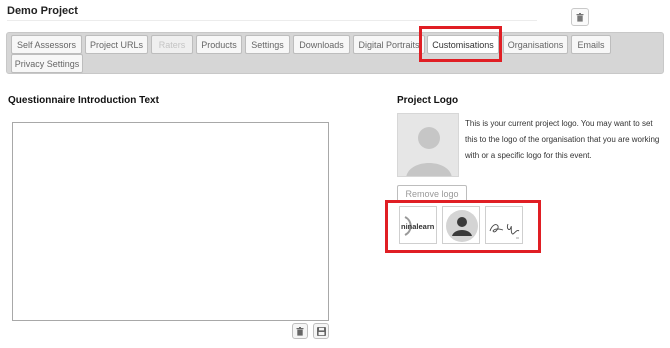 This screenshot has height=348, width=670. Describe the element at coordinates (321, 44) in the screenshot. I see `tab-downloads: Downloads` at that location.